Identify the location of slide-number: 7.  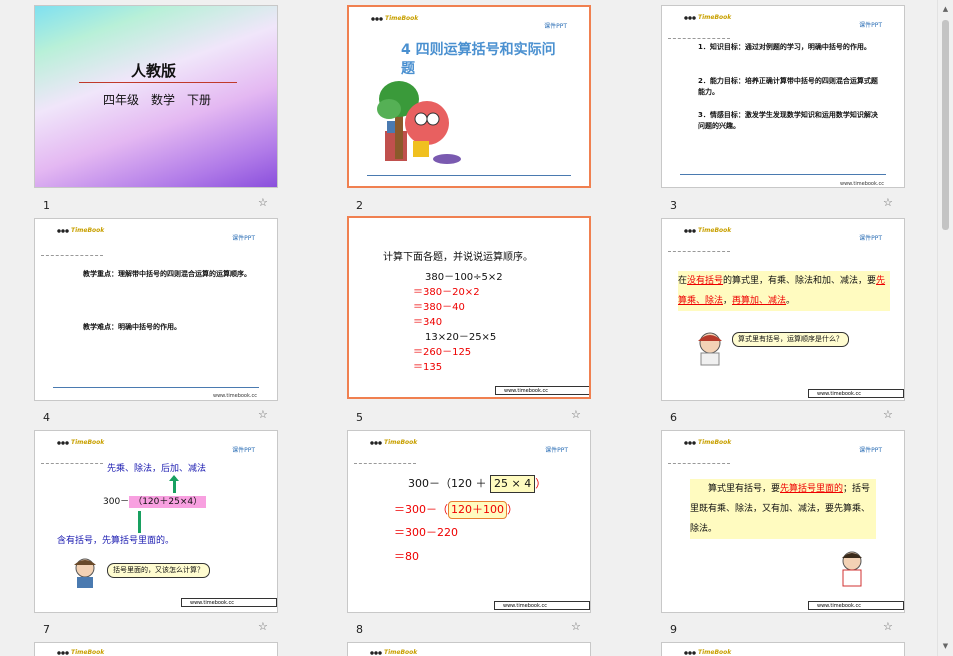
(46, 629).